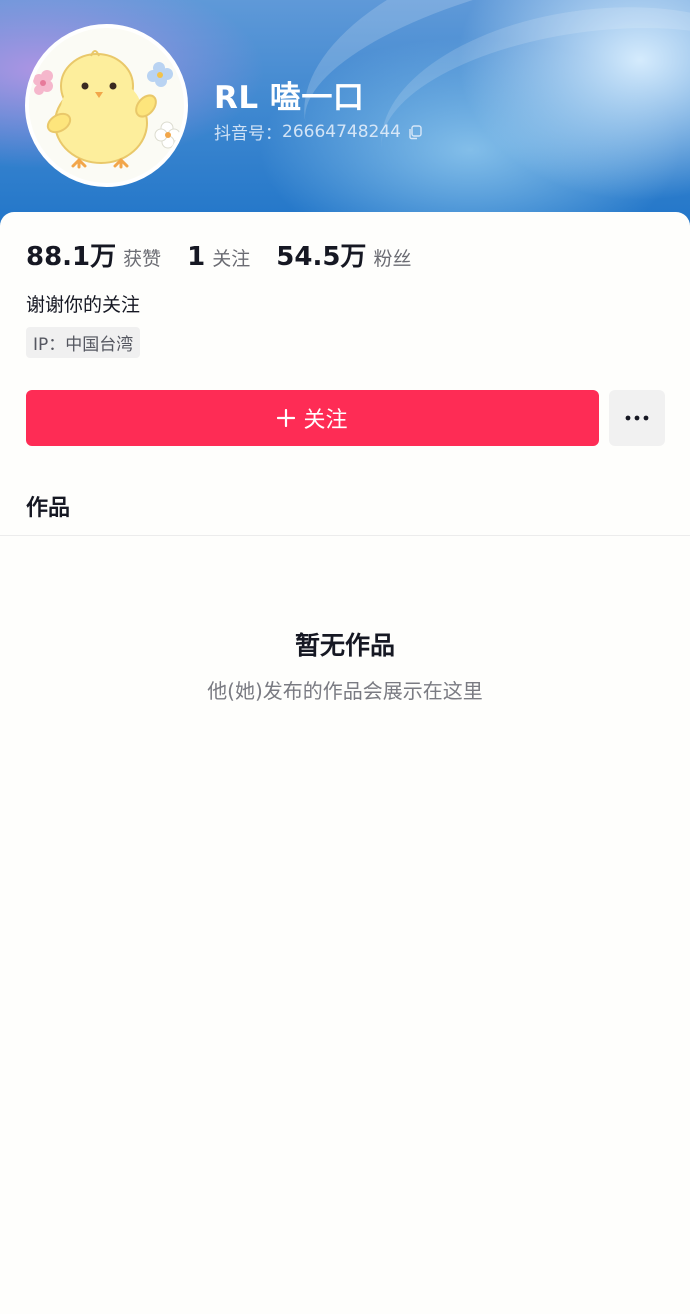  What do you see at coordinates (83, 342) in the screenshot?
I see `ip-location-badge: IP：中国台湾` at bounding box center [83, 342].